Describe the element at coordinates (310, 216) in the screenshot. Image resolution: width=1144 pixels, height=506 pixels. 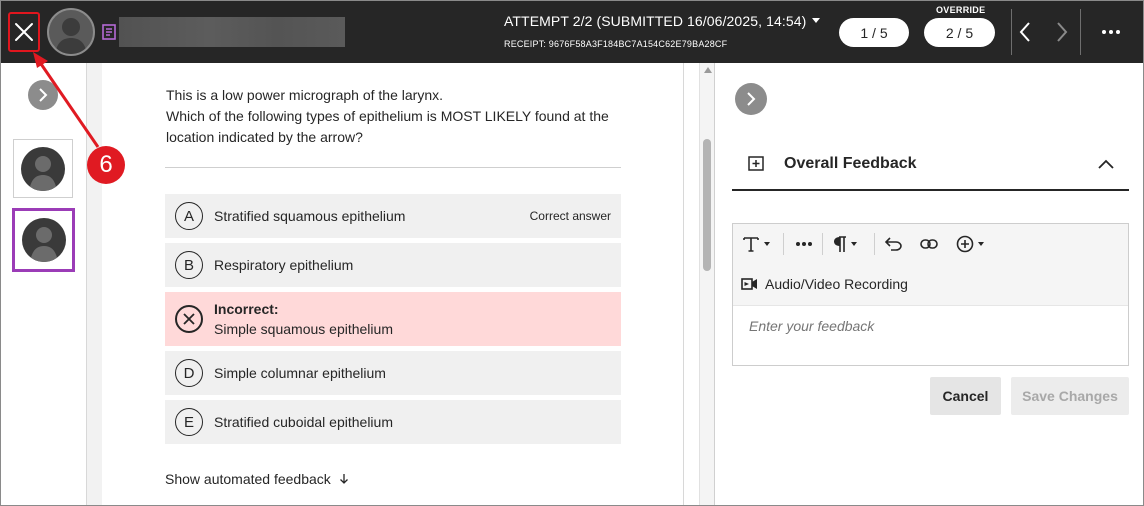
I see `option-text: Stratified squamous epithelium` at that location.